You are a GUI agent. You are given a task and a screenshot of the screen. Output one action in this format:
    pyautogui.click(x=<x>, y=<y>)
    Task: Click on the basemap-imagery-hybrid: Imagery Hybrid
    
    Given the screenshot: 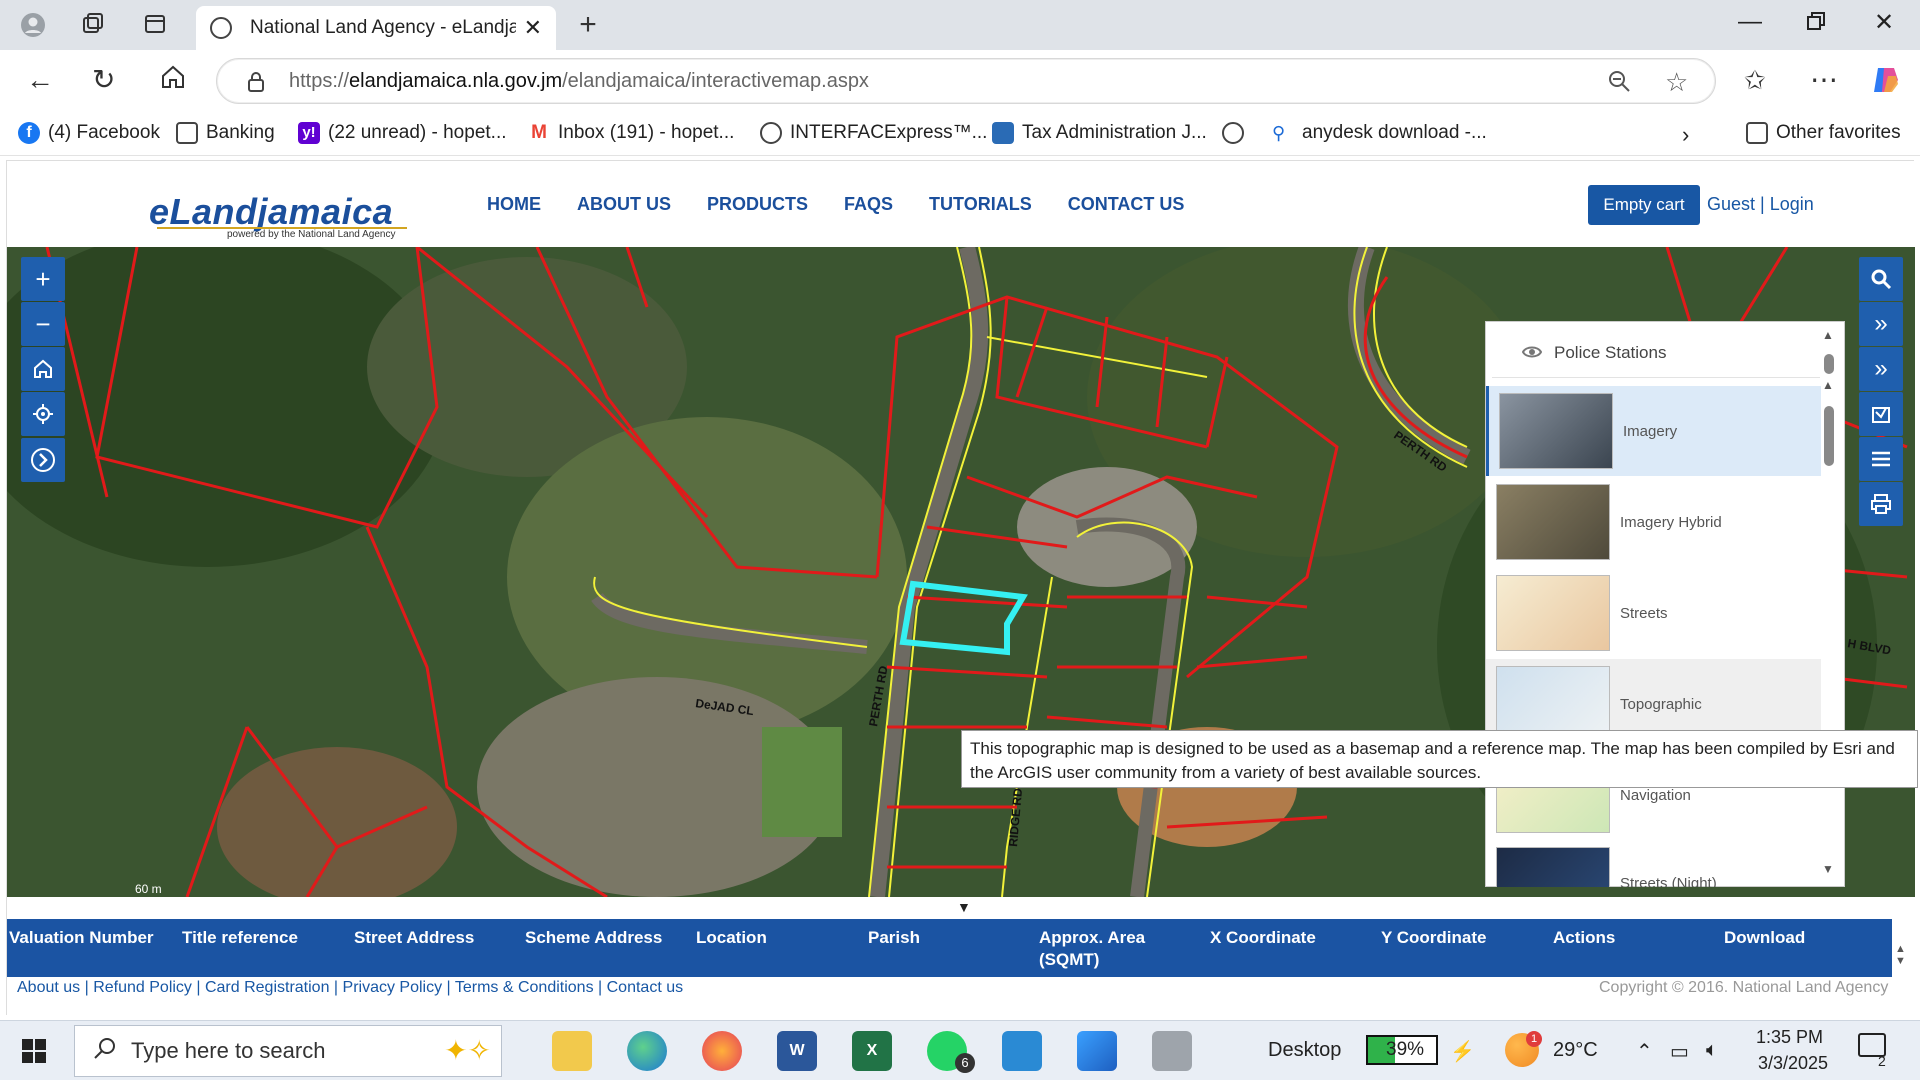 What is the action you would take?
    pyautogui.click(x=1653, y=522)
    